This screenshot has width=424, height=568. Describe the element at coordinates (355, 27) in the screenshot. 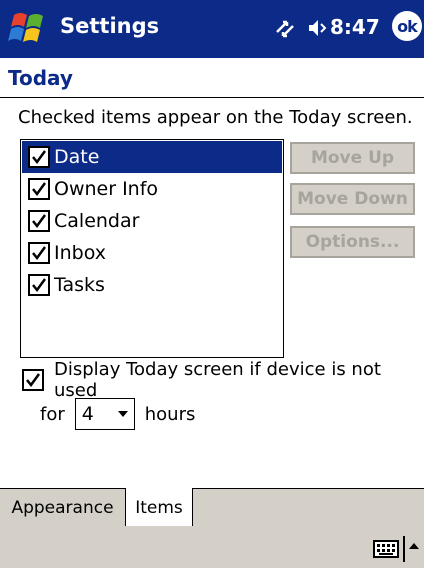

I see `clock: 8:47` at that location.